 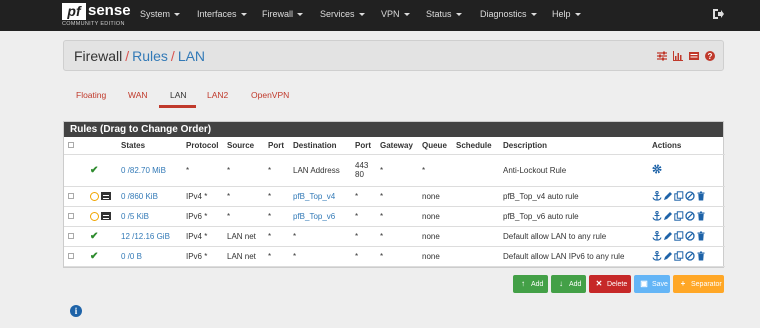 What do you see at coordinates (74, 11) in the screenshot?
I see `logo-pf-mark: pf` at bounding box center [74, 11].